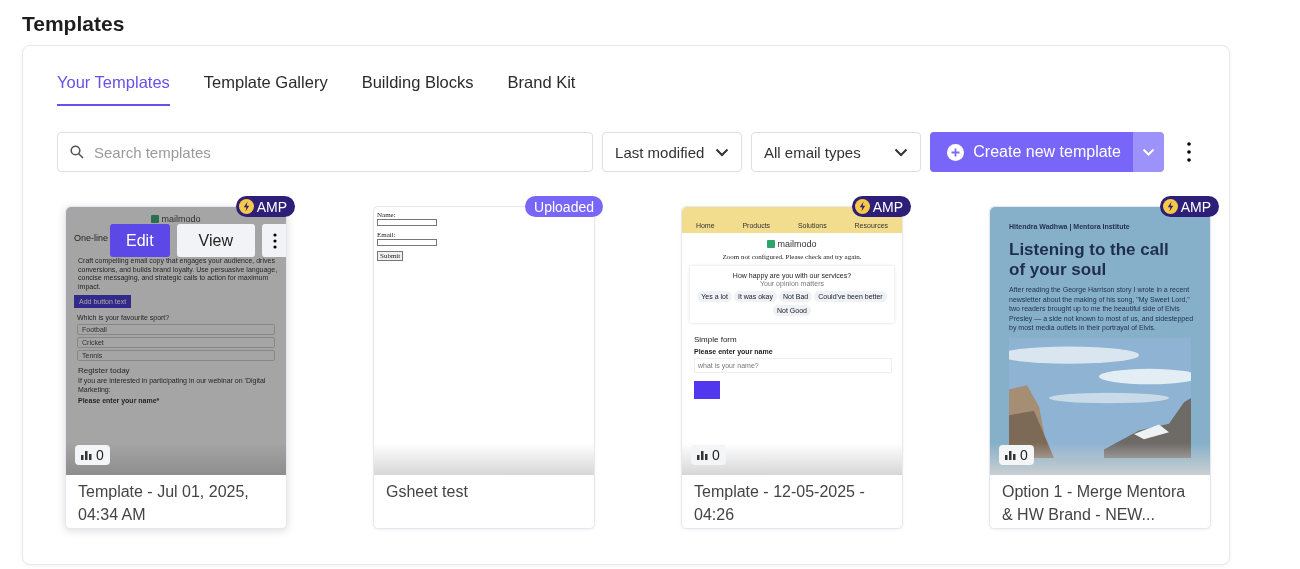 The width and height of the screenshot is (1300, 569). What do you see at coordinates (417, 86) in the screenshot?
I see `tab: Building Blocks` at bounding box center [417, 86].